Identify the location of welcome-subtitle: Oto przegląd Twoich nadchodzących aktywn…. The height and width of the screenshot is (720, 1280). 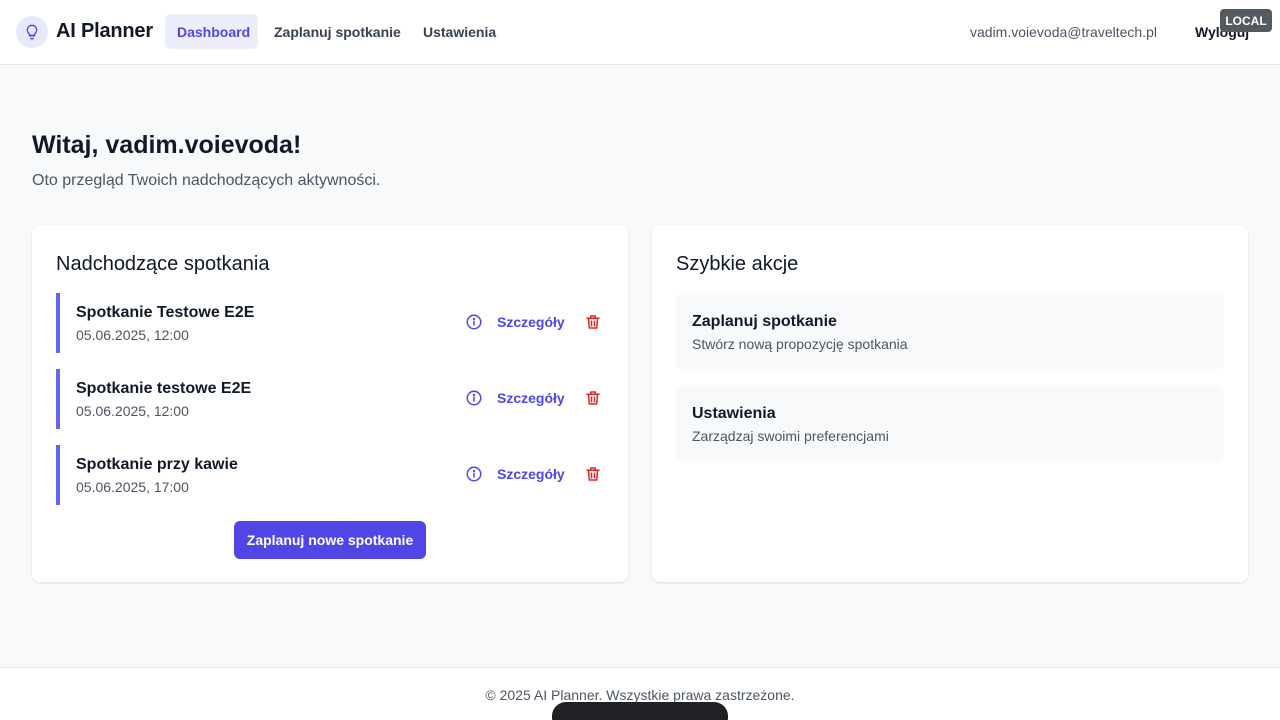
(206, 180).